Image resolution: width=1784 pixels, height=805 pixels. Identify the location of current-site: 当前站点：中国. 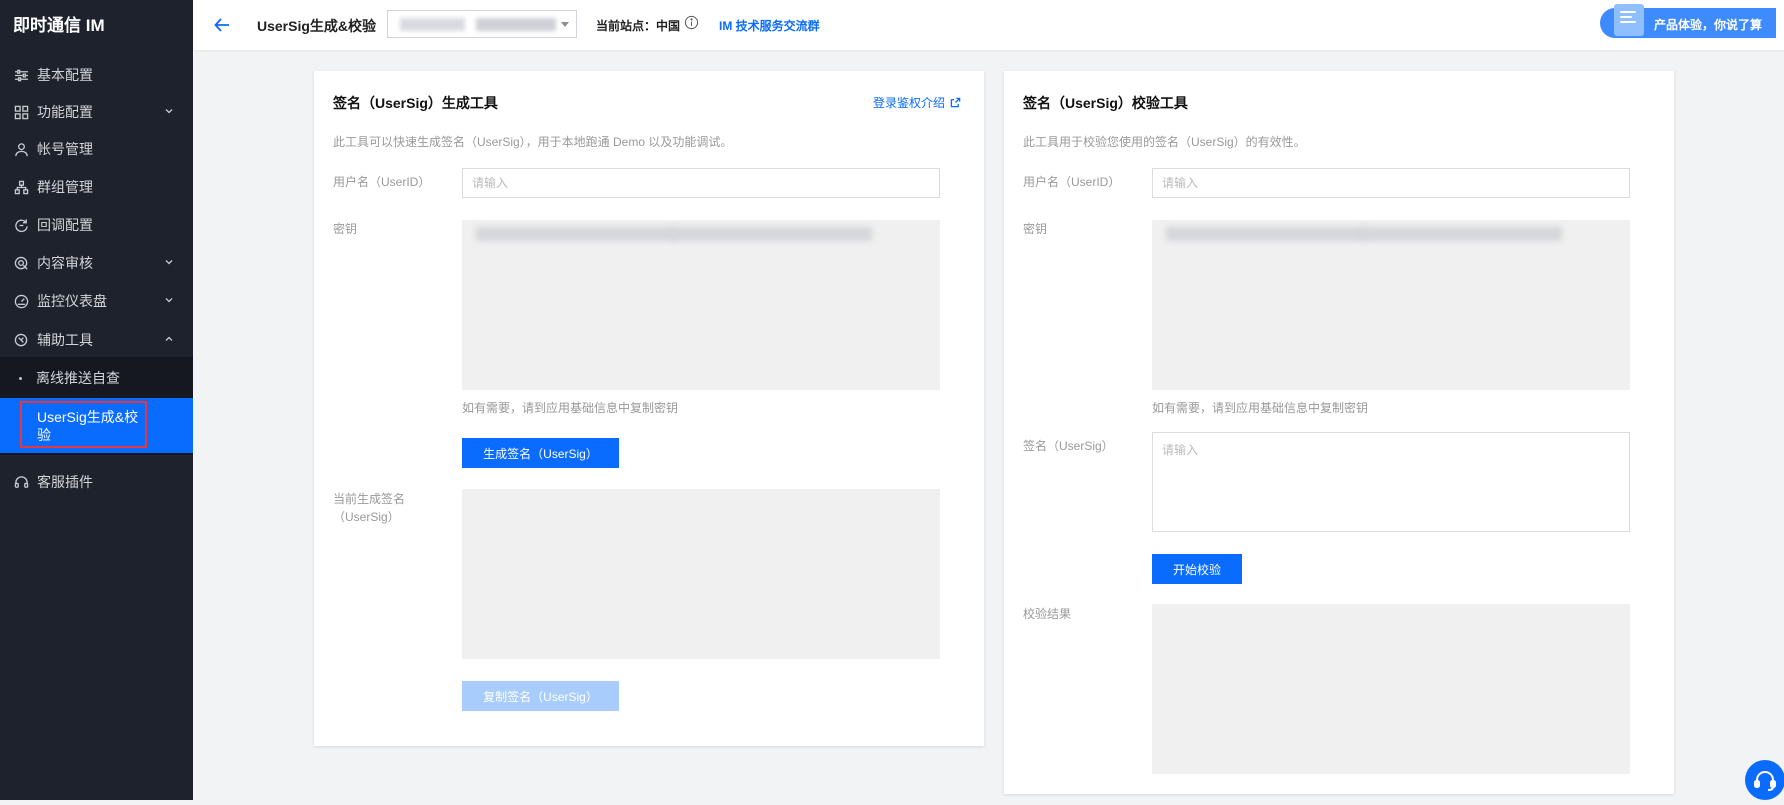
(638, 26).